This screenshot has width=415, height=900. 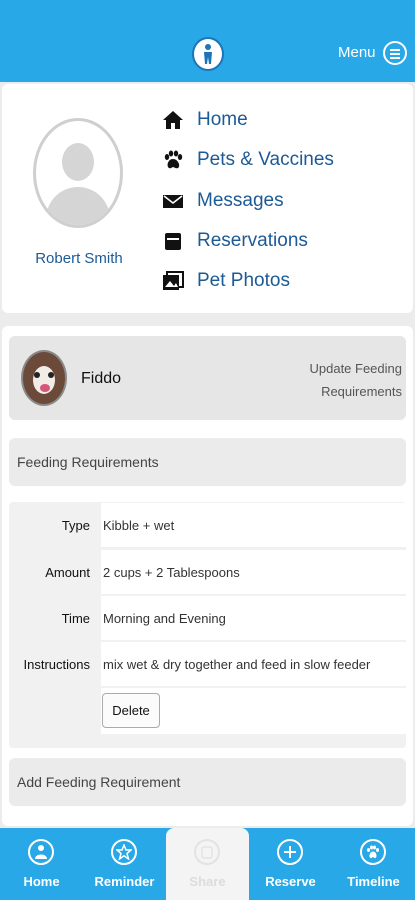 I want to click on user-name: Robert Smith, so click(x=79, y=258).